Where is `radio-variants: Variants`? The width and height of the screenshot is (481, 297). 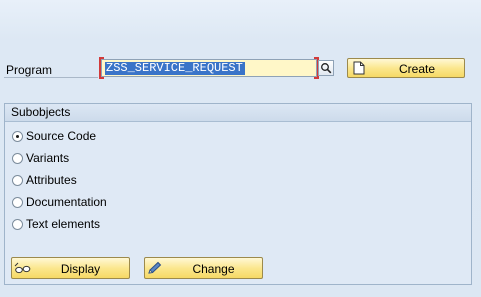 radio-variants: Variants is located at coordinates (40, 158).